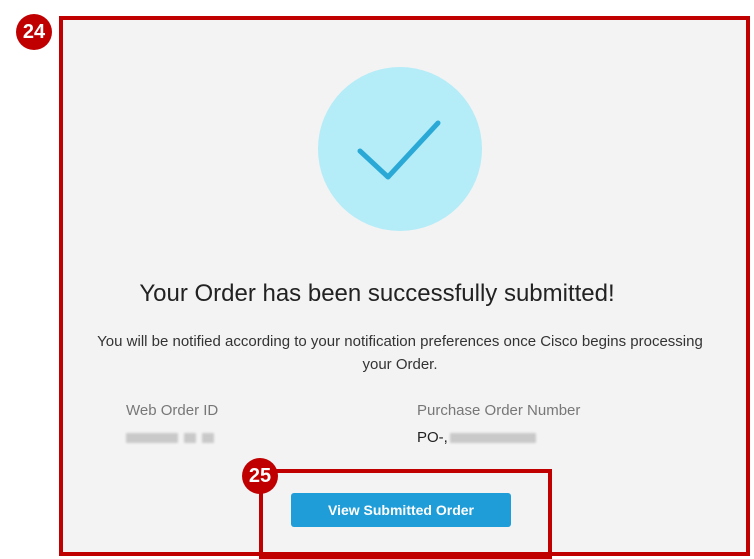 This screenshot has height=559, width=754. Describe the element at coordinates (260, 476) in the screenshot. I see `callout-badge-25: 25` at that location.